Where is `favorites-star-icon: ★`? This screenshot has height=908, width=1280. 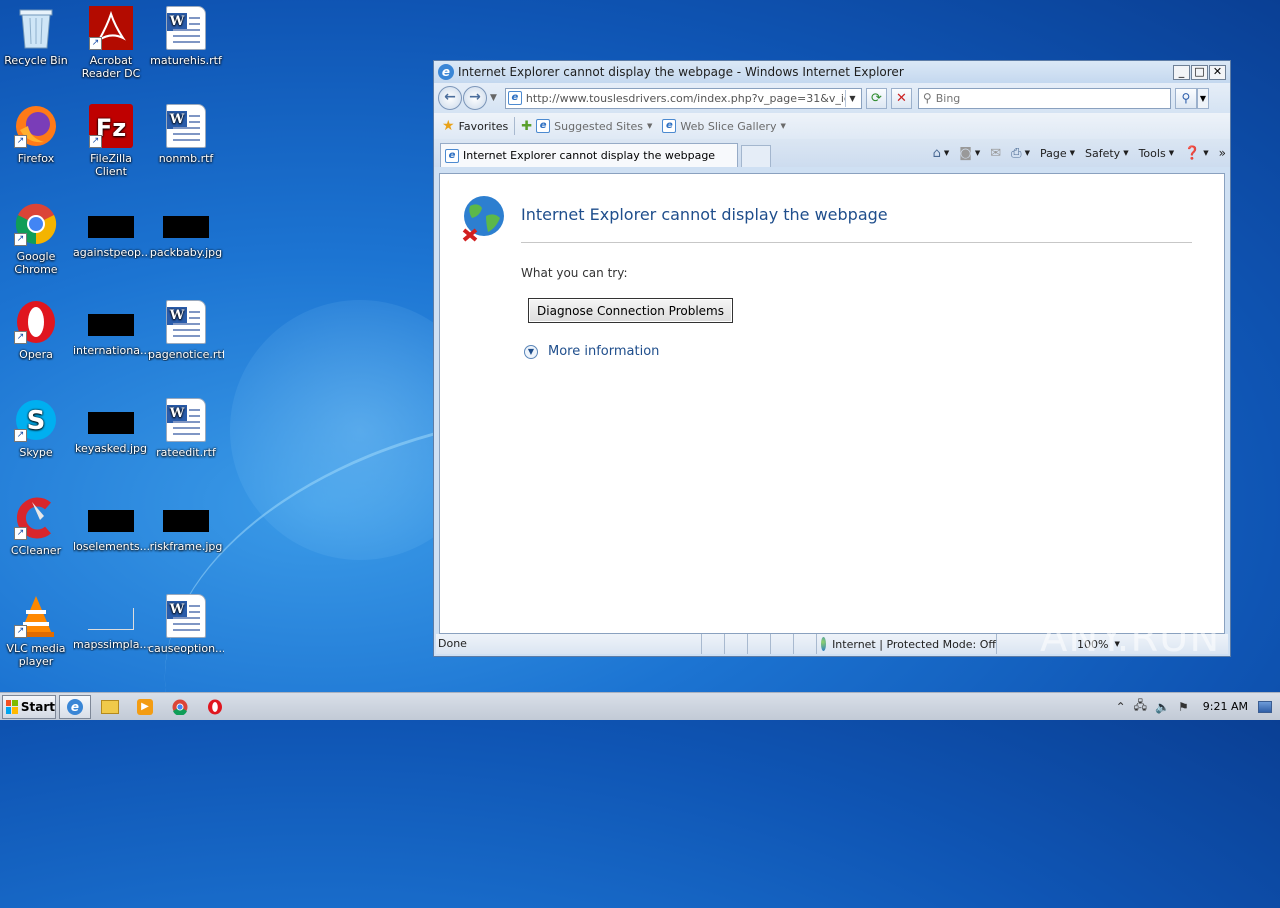 favorites-star-icon: ★ is located at coordinates (448, 126).